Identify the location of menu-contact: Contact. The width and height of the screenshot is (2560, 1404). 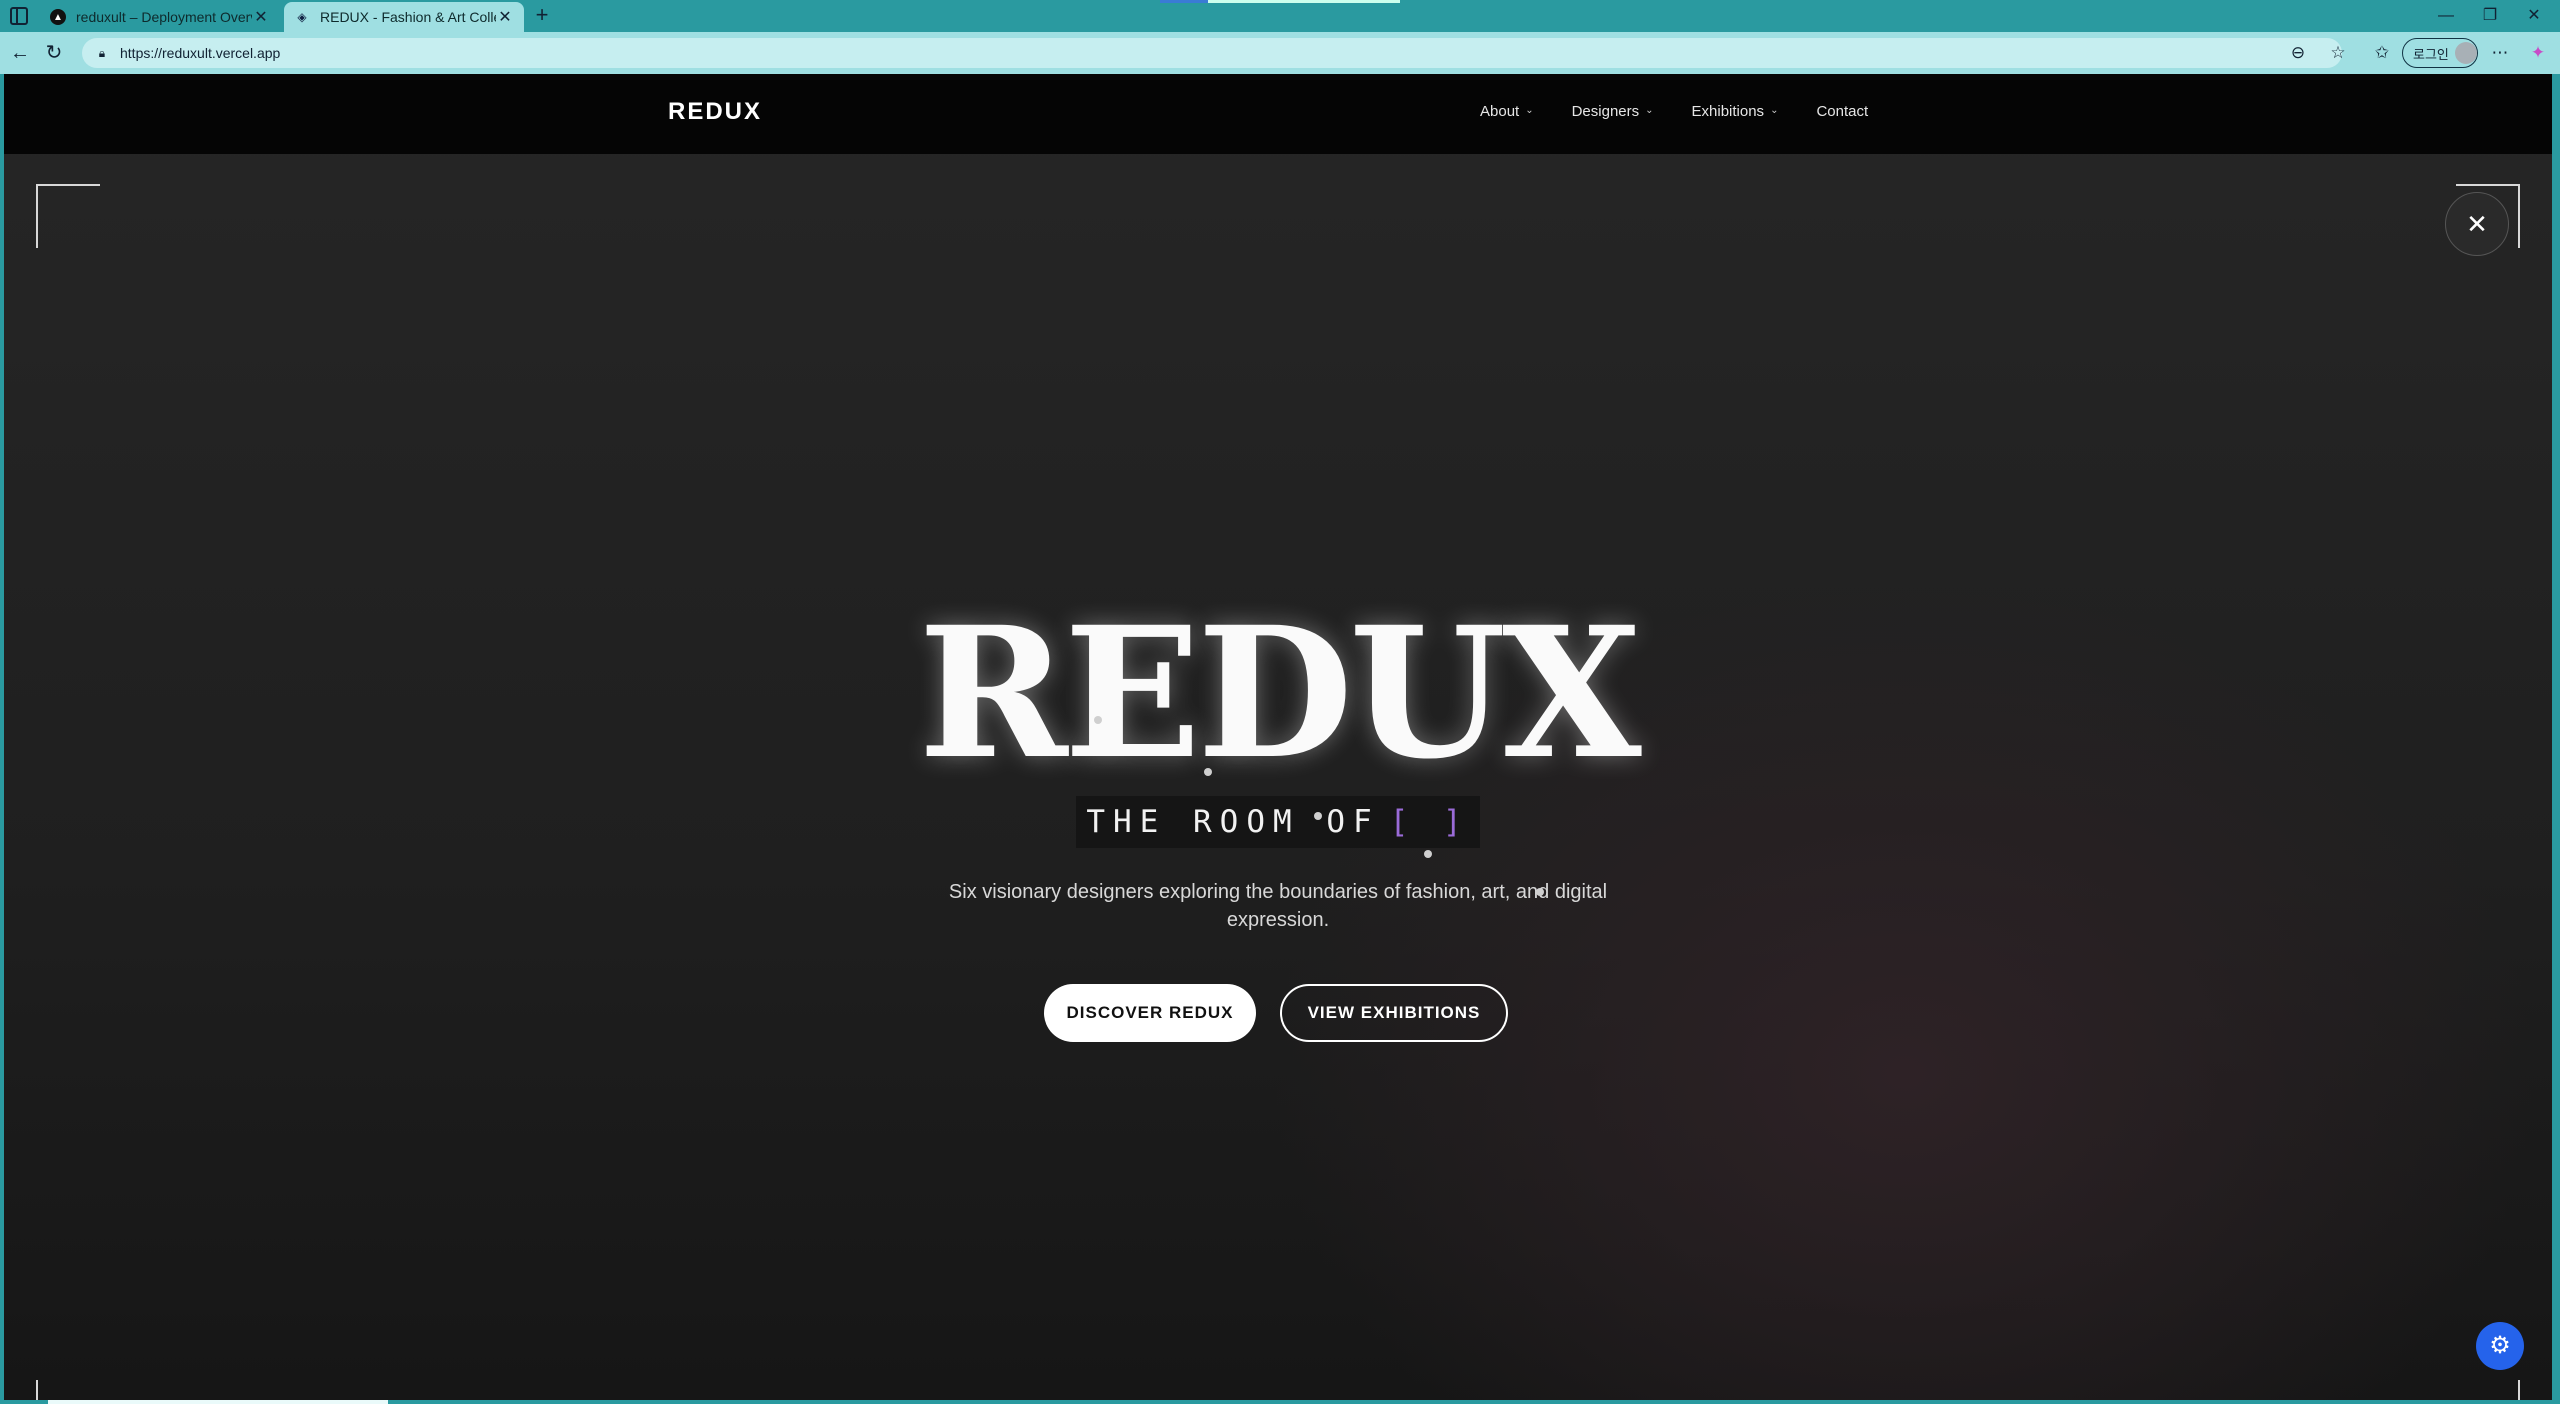
(1842, 111).